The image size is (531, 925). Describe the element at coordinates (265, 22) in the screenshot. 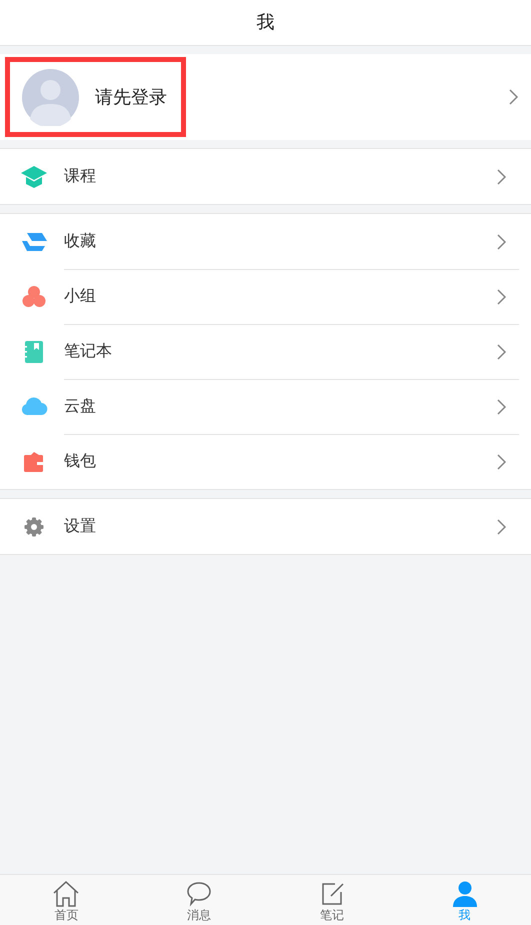

I see `page-title: 我` at that location.